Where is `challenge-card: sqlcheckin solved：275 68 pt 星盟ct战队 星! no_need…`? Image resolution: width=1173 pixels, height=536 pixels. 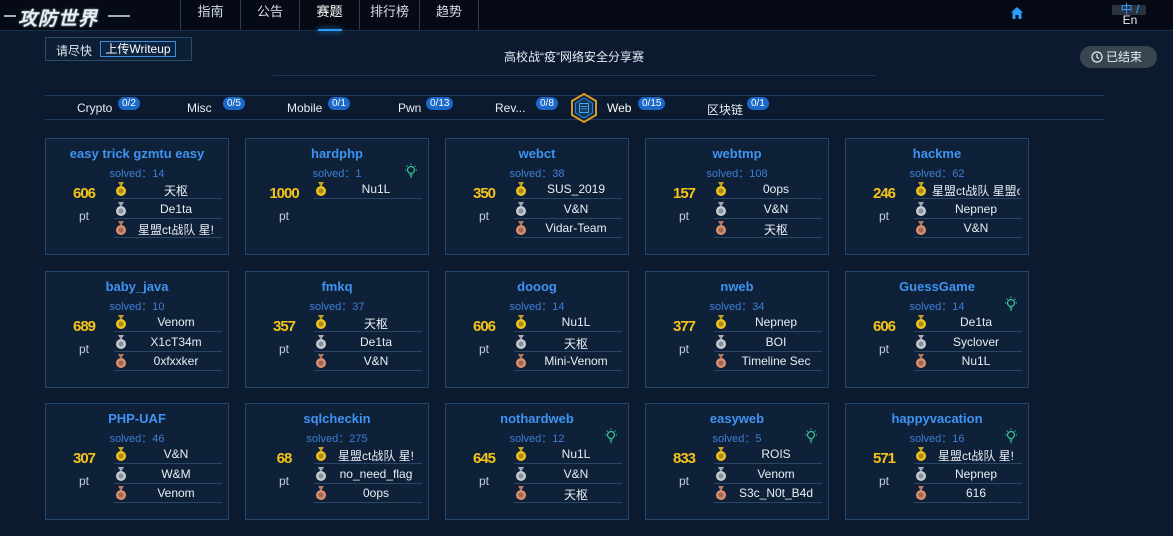
challenge-card: sqlcheckin solved：275 68 pt 星盟ct战队 星! no_need… is located at coordinates (337, 461).